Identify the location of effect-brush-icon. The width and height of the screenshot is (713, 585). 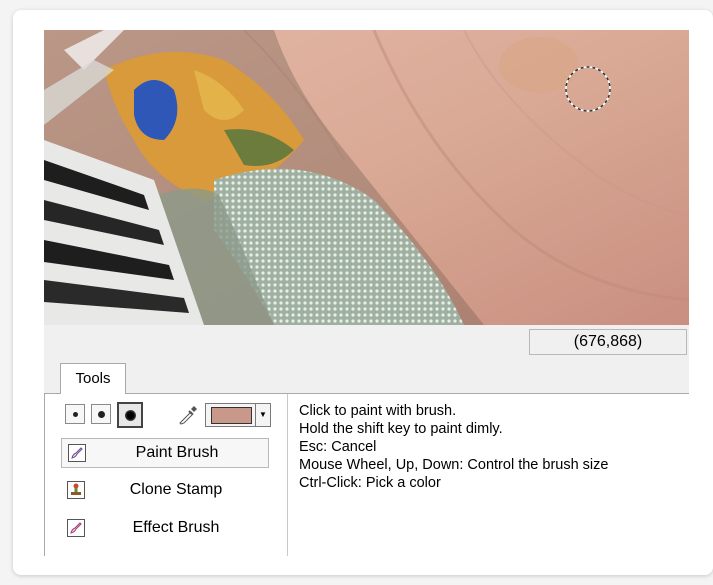
(76, 528).